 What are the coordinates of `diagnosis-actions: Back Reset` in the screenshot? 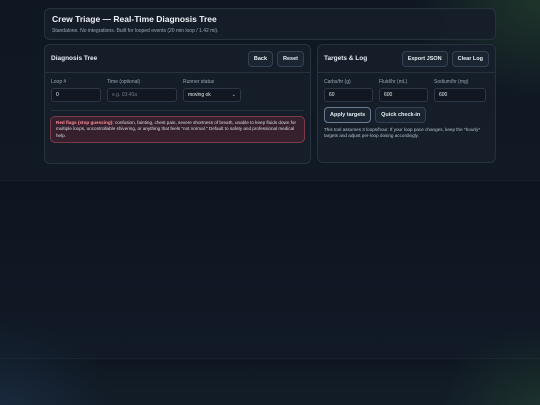 It's located at (275, 58).